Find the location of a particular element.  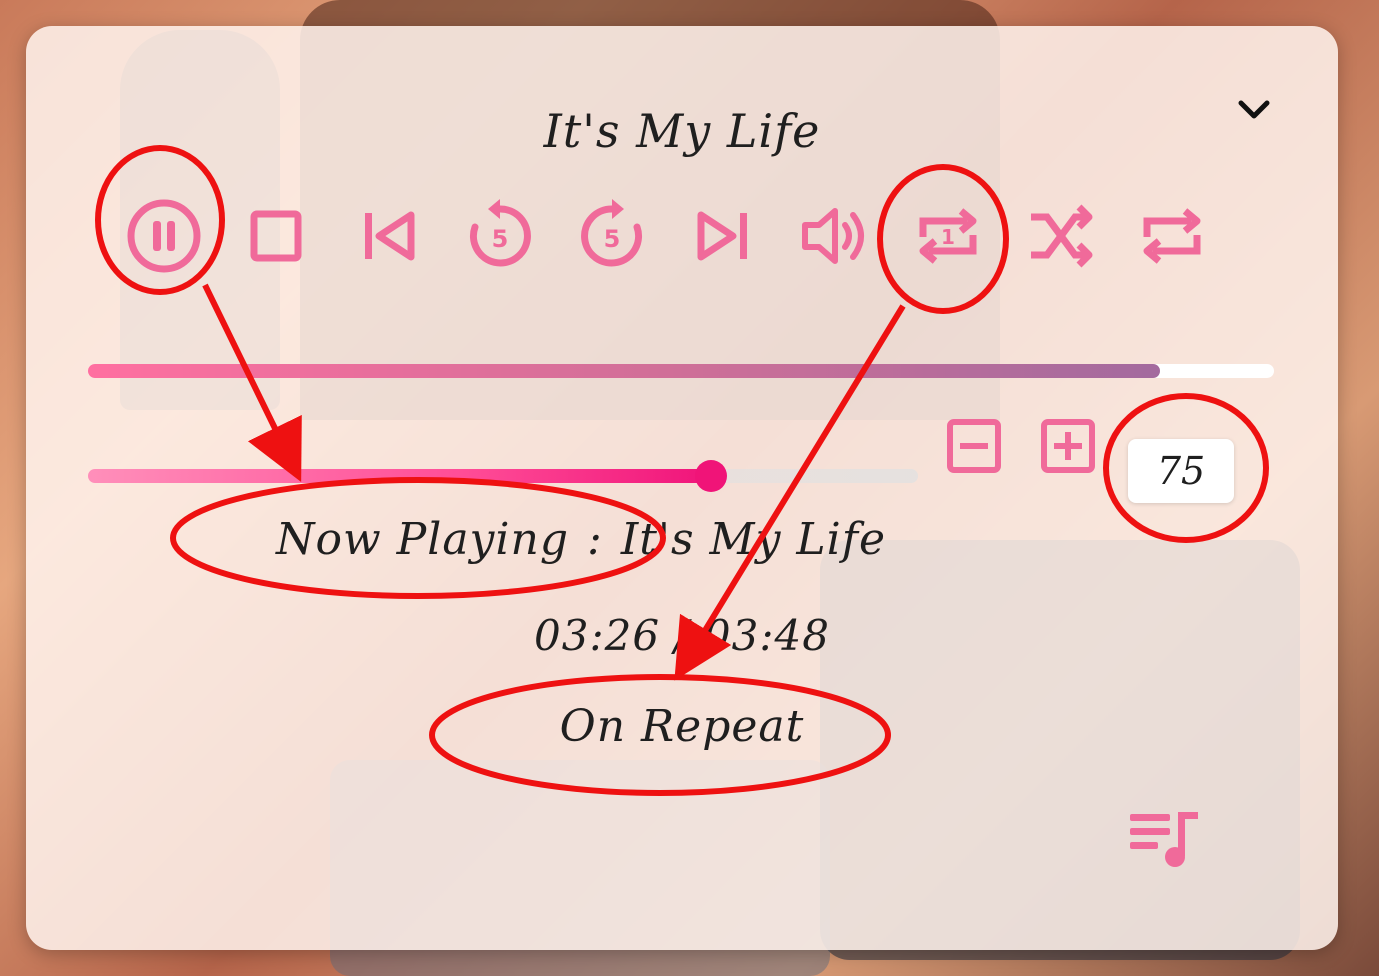

rewind-5-button: 5 is located at coordinates (500, 236).